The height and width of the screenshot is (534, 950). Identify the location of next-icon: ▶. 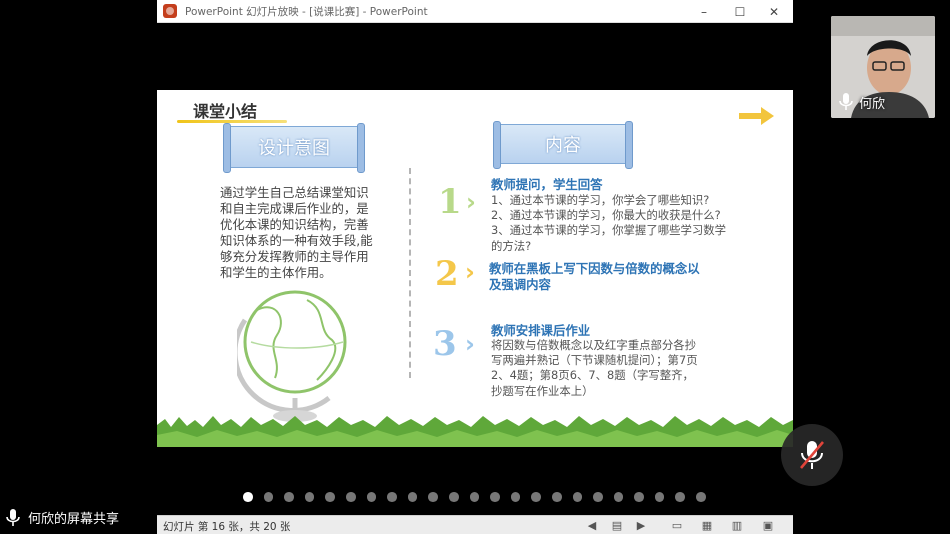
(641, 525).